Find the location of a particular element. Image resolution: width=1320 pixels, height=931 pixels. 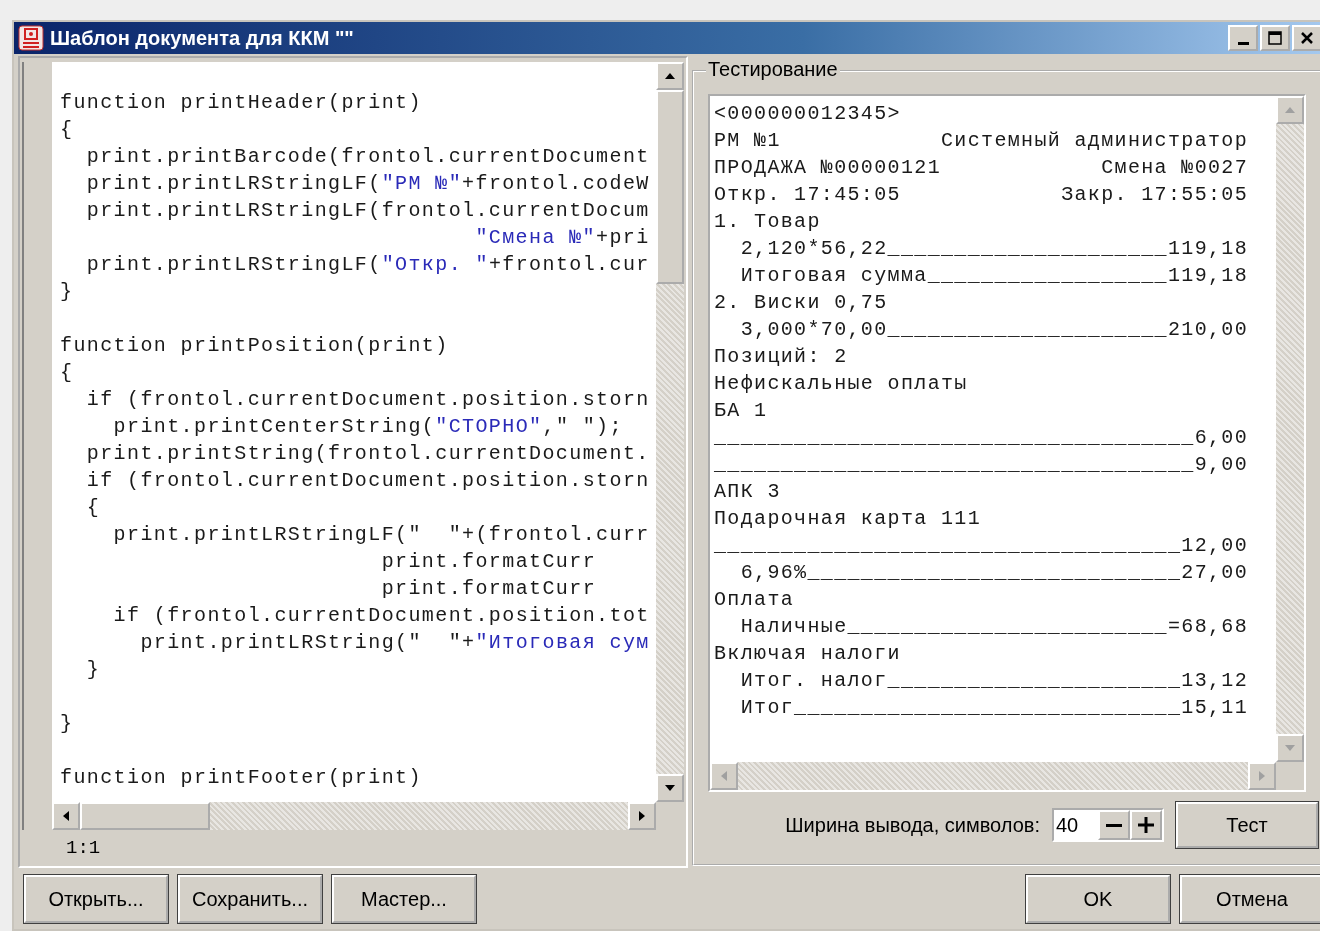

code-line: print.printLRStringLF("Откр. "+frontol.cur is located at coordinates (367, 265).